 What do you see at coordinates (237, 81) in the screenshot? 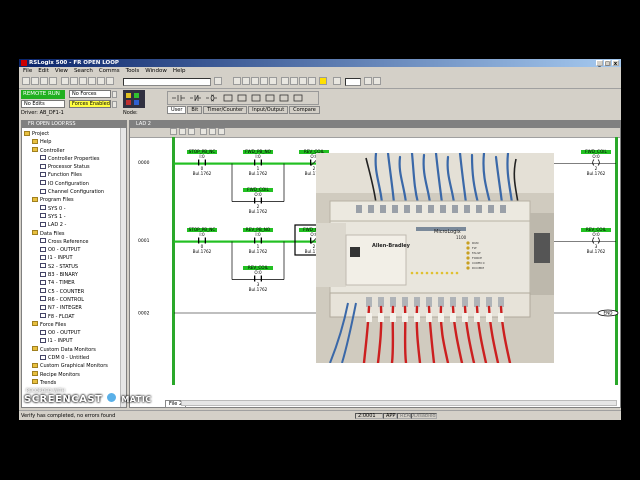
I see `monitor-icon` at bounding box center [237, 81].